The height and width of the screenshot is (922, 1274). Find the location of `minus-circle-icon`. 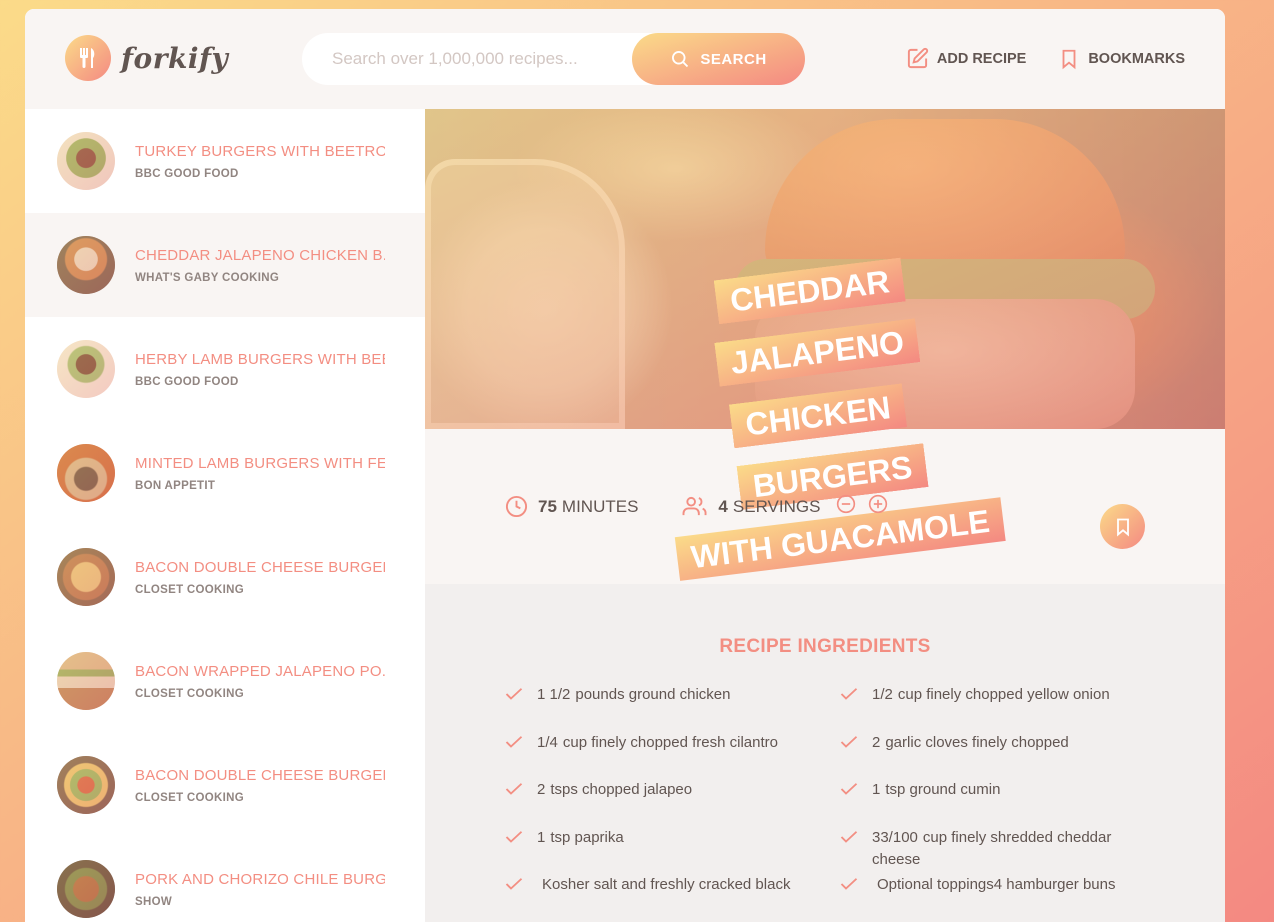

minus-circle-icon is located at coordinates (851, 506).